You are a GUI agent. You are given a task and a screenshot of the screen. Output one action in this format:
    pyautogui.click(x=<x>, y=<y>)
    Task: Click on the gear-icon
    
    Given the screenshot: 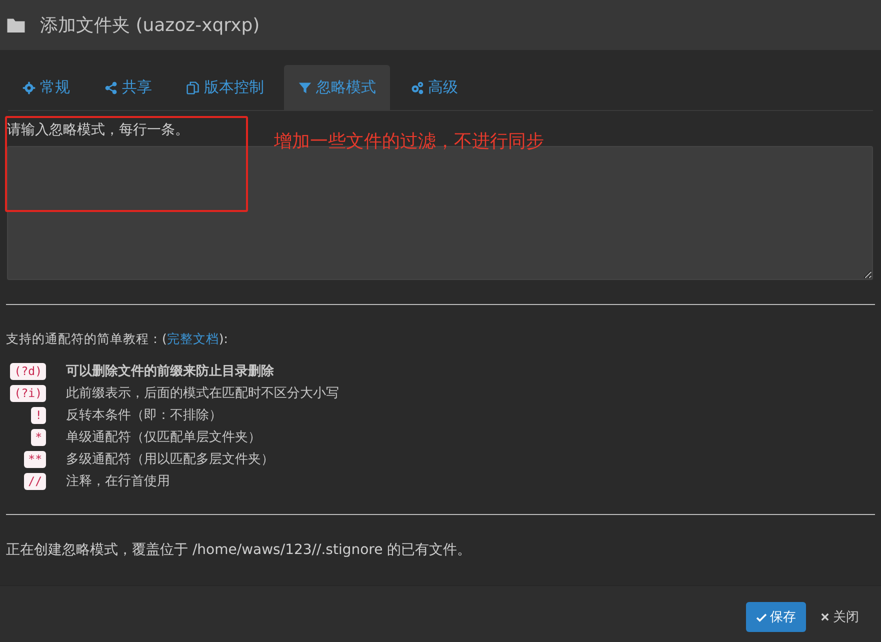 What is the action you would take?
    pyautogui.click(x=29, y=87)
    